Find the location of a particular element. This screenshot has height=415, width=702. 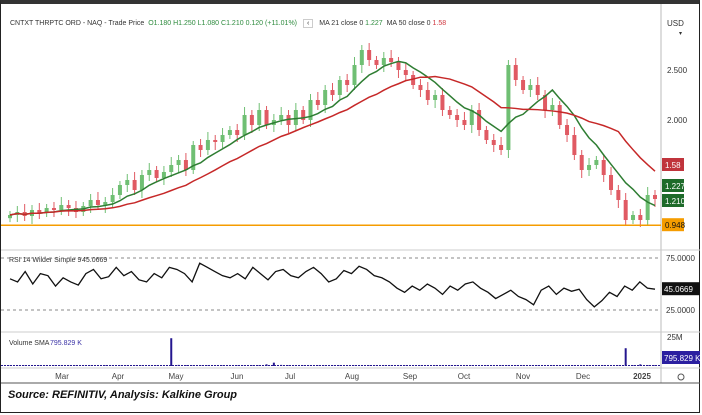

settings-gear-icon is located at coordinates (681, 377).